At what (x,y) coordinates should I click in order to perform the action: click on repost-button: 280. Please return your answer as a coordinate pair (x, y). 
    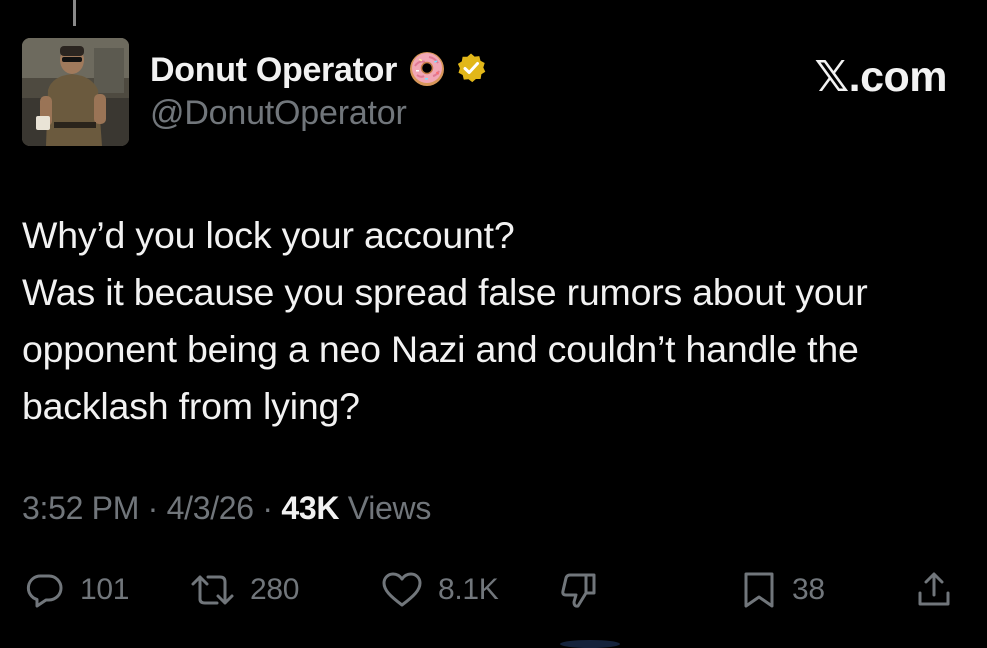
    Looking at the image, I should click on (244, 590).